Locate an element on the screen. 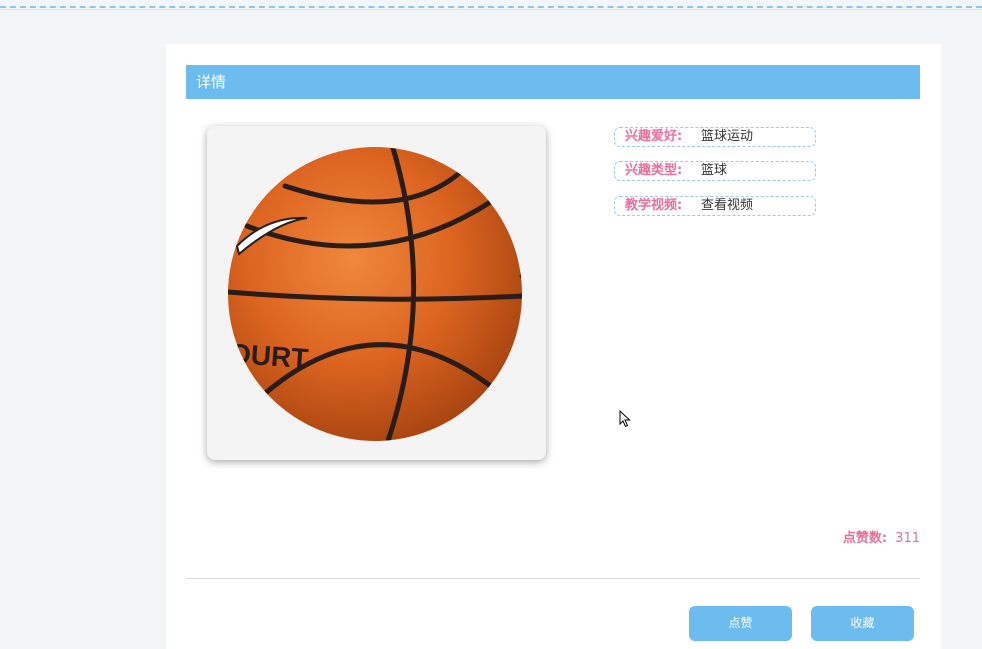  field-type-value: 篮球 is located at coordinates (714, 170).